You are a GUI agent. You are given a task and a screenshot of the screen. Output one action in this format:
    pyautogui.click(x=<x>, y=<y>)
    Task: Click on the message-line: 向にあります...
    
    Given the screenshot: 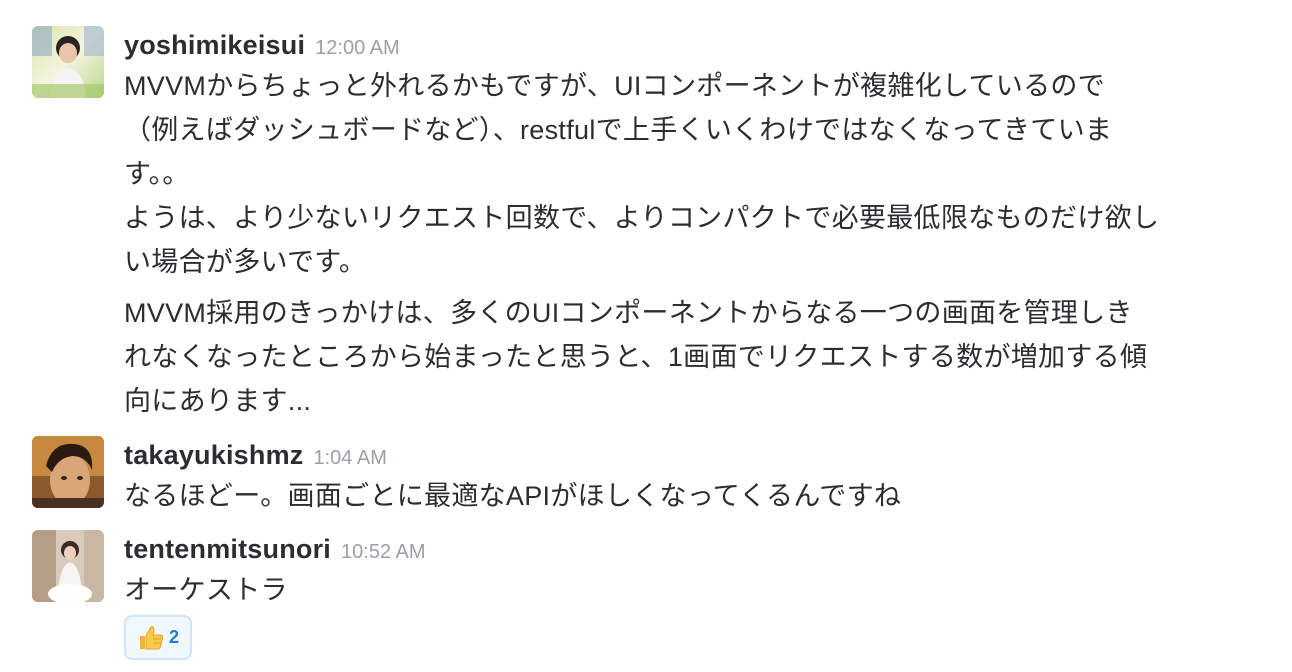 What is the action you would take?
    pyautogui.click(x=218, y=401)
    